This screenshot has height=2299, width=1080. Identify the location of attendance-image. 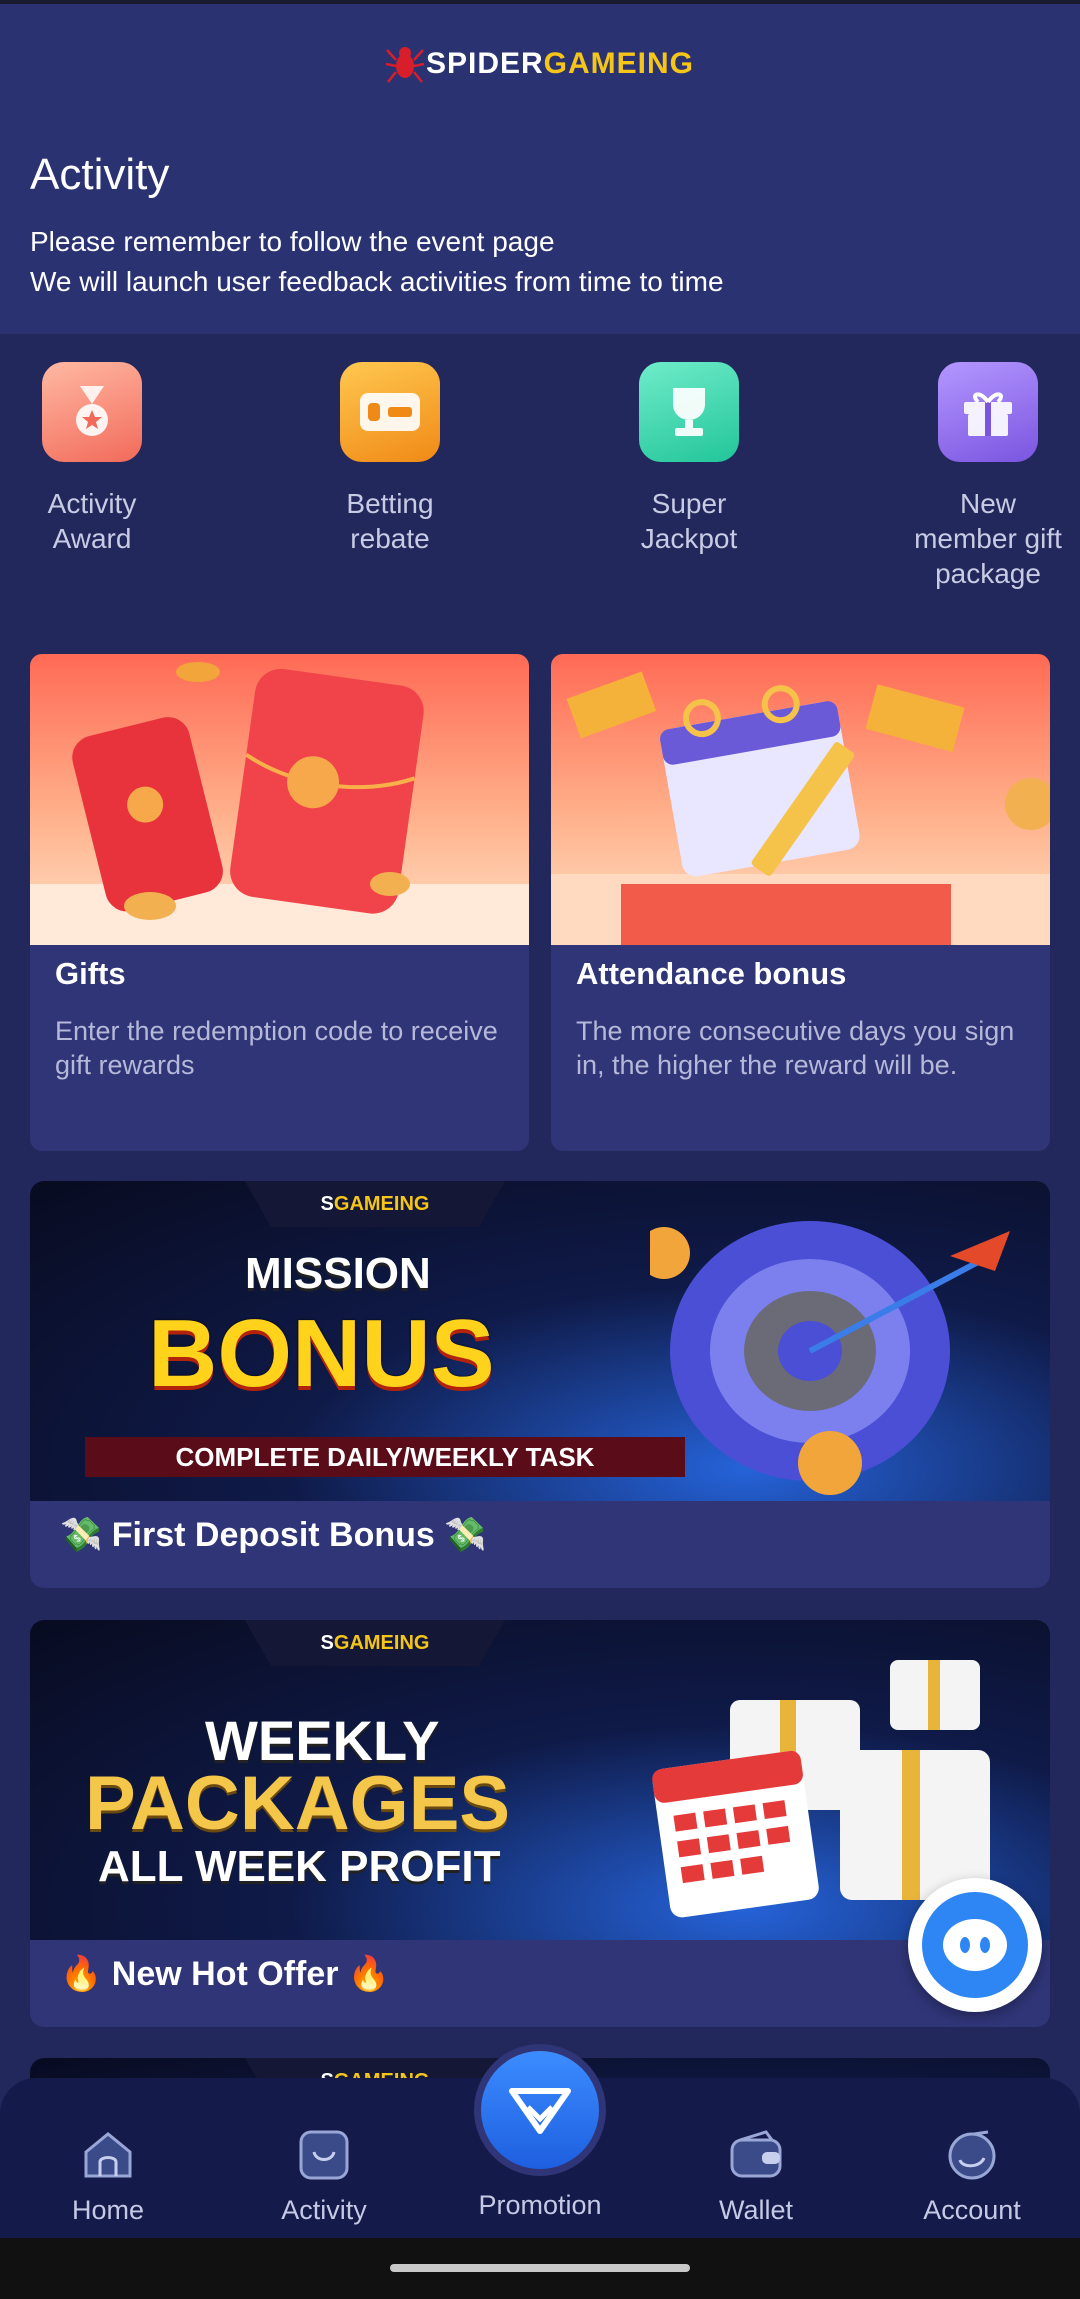
(800, 799).